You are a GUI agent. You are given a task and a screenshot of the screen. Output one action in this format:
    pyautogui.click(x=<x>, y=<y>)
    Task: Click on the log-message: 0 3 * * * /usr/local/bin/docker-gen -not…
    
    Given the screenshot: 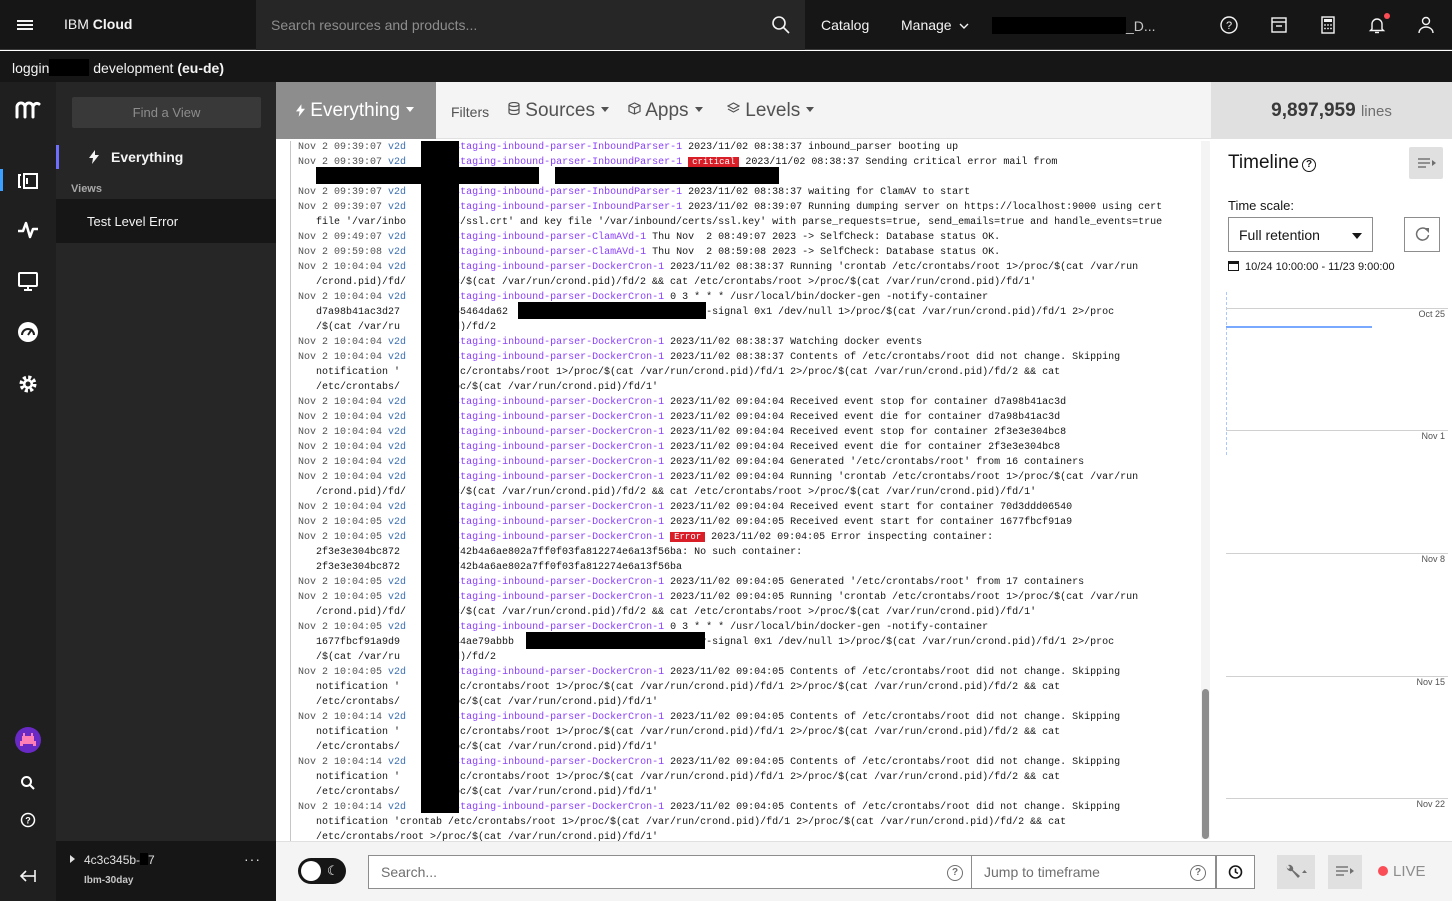 What is the action you would take?
    pyautogui.click(x=826, y=627)
    